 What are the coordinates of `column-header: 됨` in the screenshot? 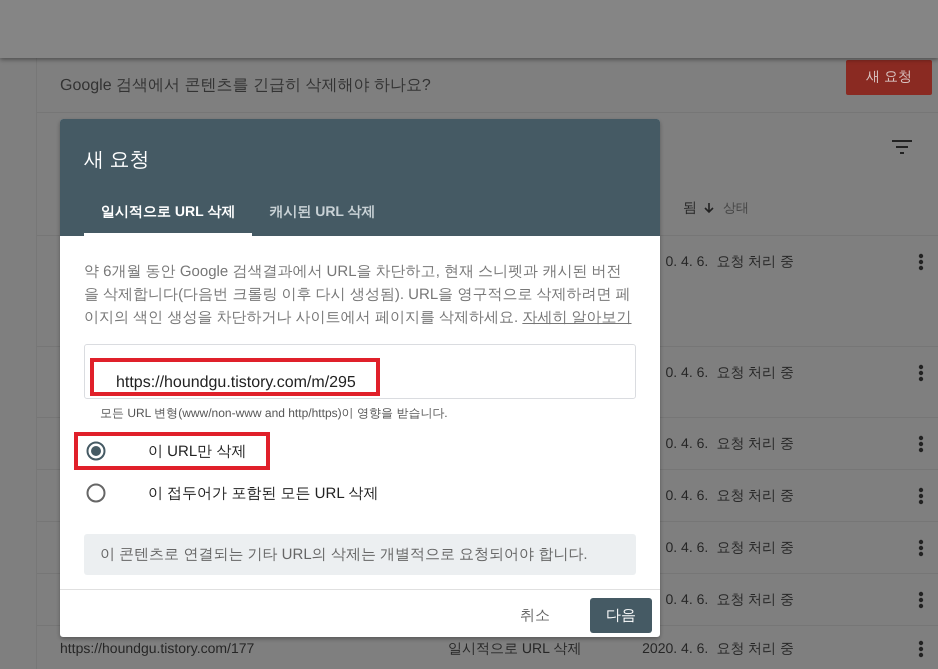 It's located at (690, 208).